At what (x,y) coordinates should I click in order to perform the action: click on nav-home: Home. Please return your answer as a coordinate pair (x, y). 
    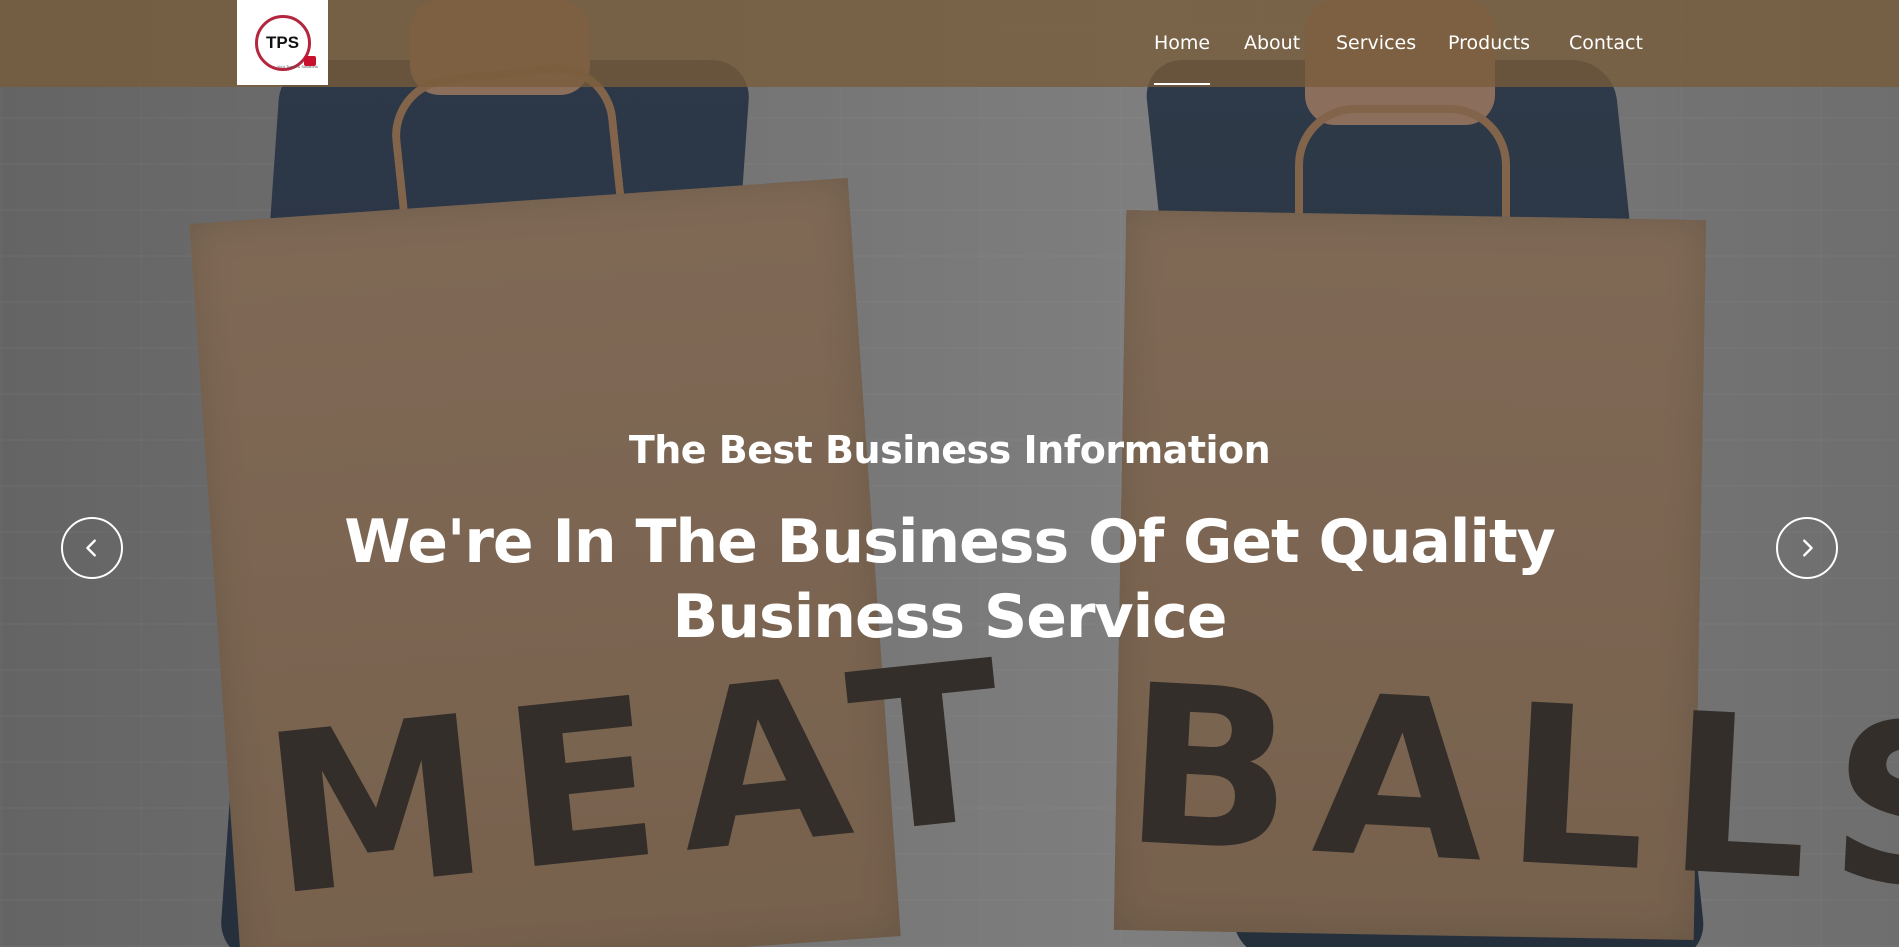
    Looking at the image, I should click on (1182, 42).